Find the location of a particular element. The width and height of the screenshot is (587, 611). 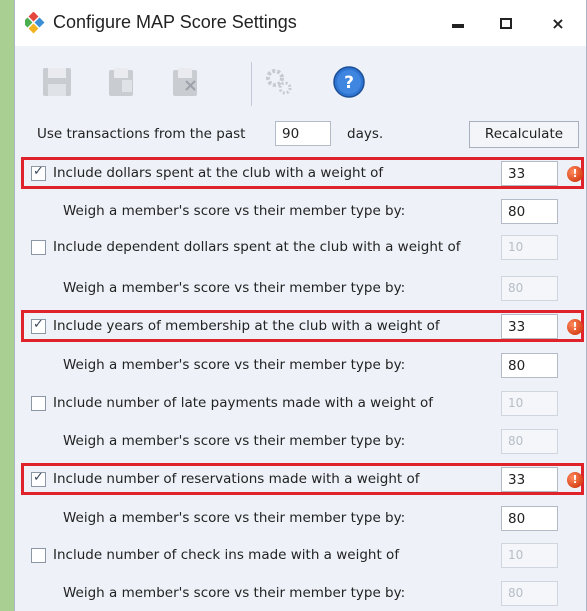

minimize-icon is located at coordinates (458, 26).